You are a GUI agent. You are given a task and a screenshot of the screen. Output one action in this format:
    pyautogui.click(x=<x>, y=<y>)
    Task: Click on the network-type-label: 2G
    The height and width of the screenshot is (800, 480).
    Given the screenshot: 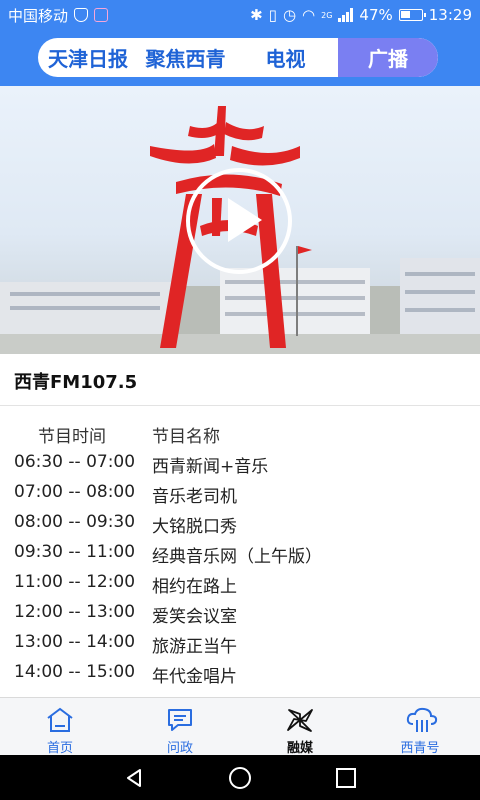 What is the action you would take?
    pyautogui.click(x=327, y=15)
    